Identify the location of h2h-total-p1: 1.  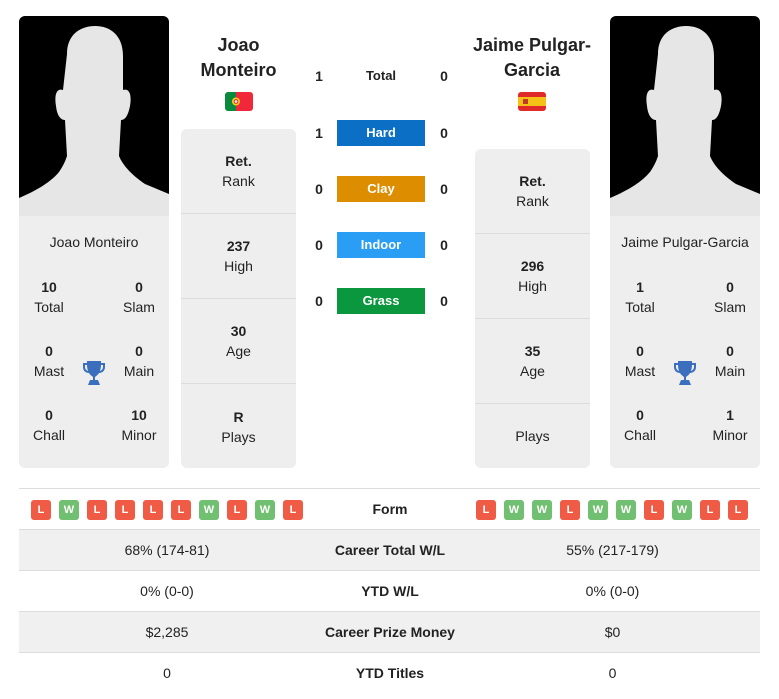
(319, 76).